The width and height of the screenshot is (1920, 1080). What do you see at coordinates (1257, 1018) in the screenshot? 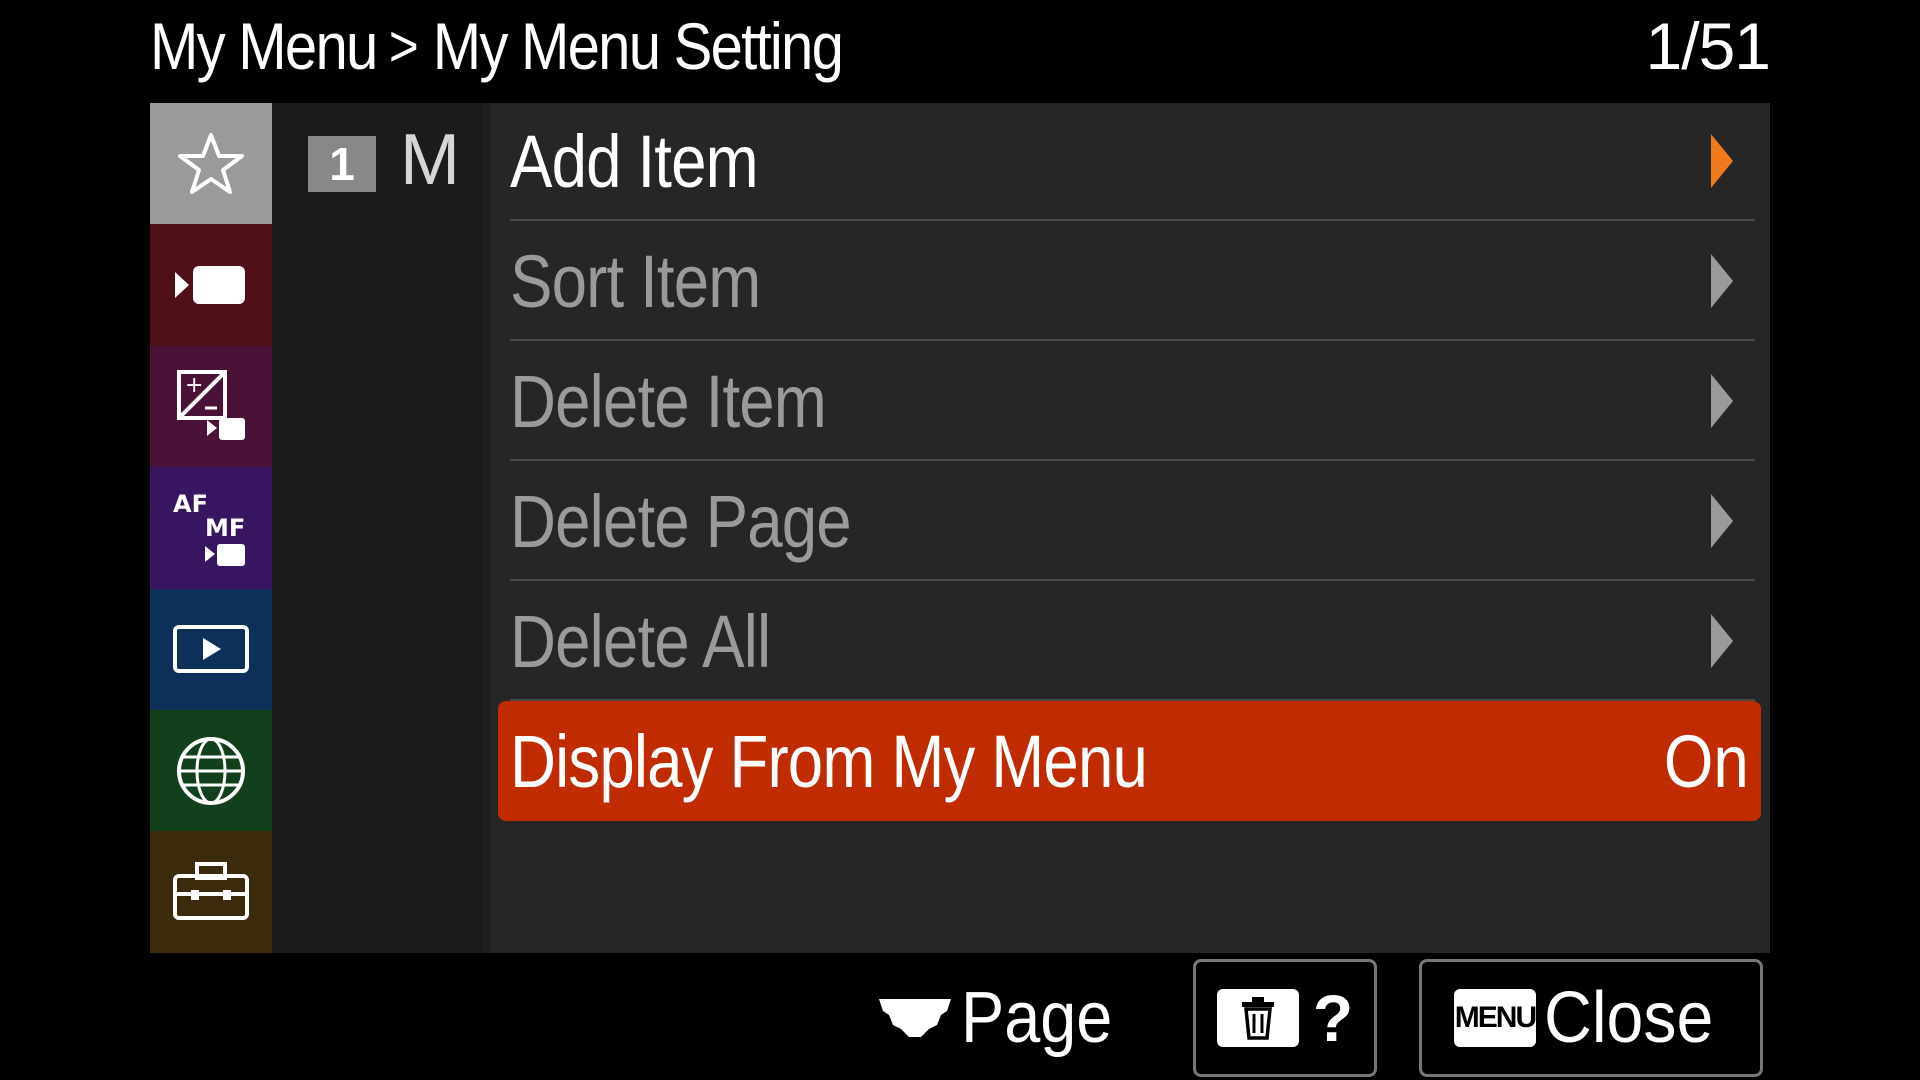
I see `trash-icon` at bounding box center [1257, 1018].